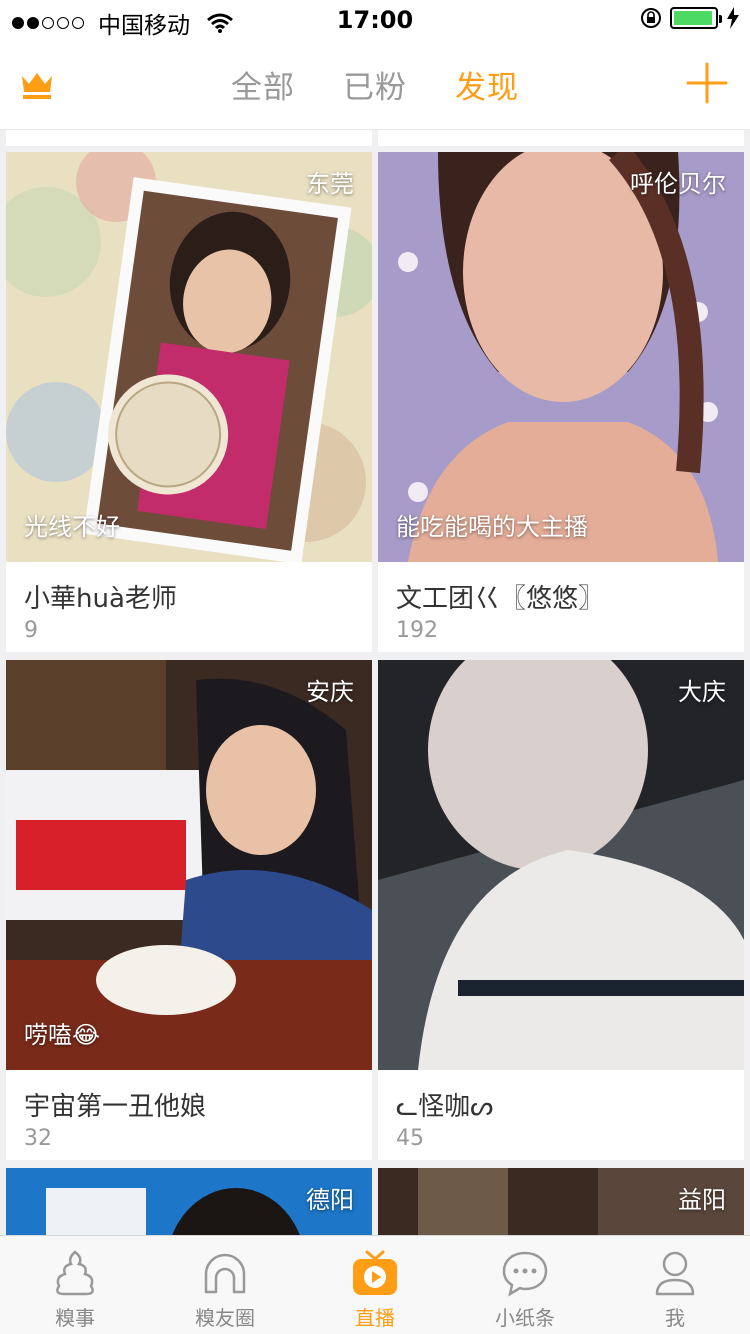 The image size is (750, 1334). I want to click on tab-following: 已粉, so click(375, 84).